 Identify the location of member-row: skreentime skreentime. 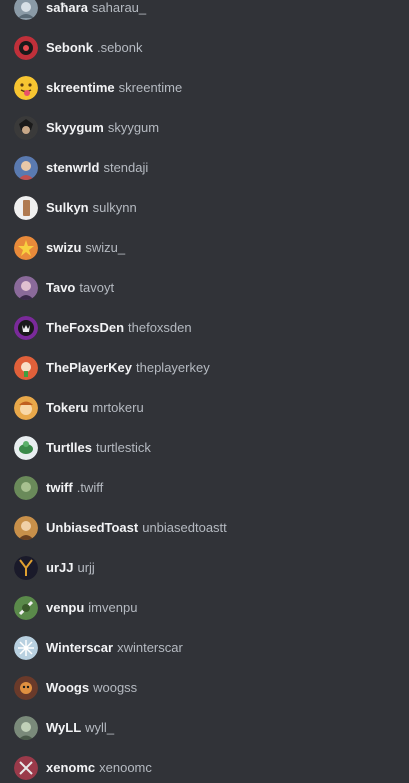
(204, 88).